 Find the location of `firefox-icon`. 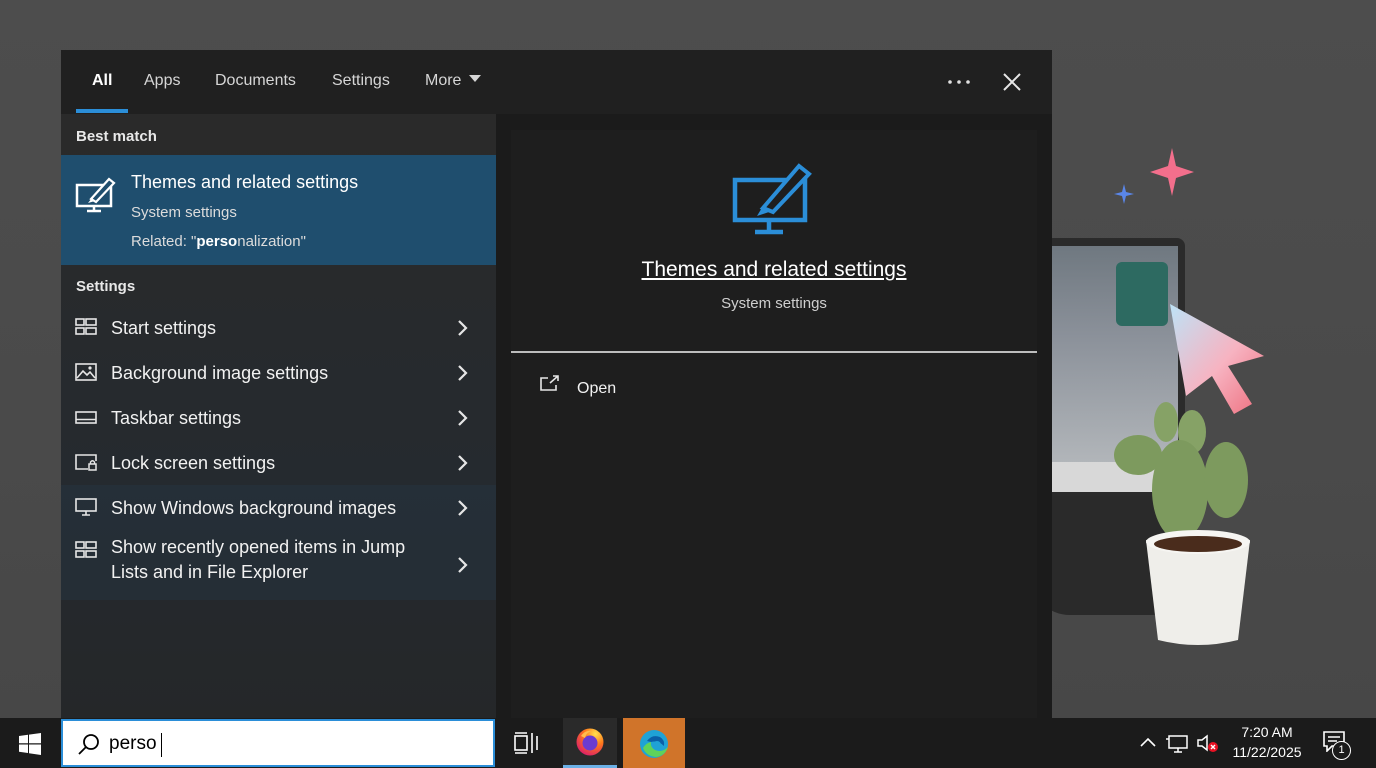

firefox-icon is located at coordinates (590, 742).